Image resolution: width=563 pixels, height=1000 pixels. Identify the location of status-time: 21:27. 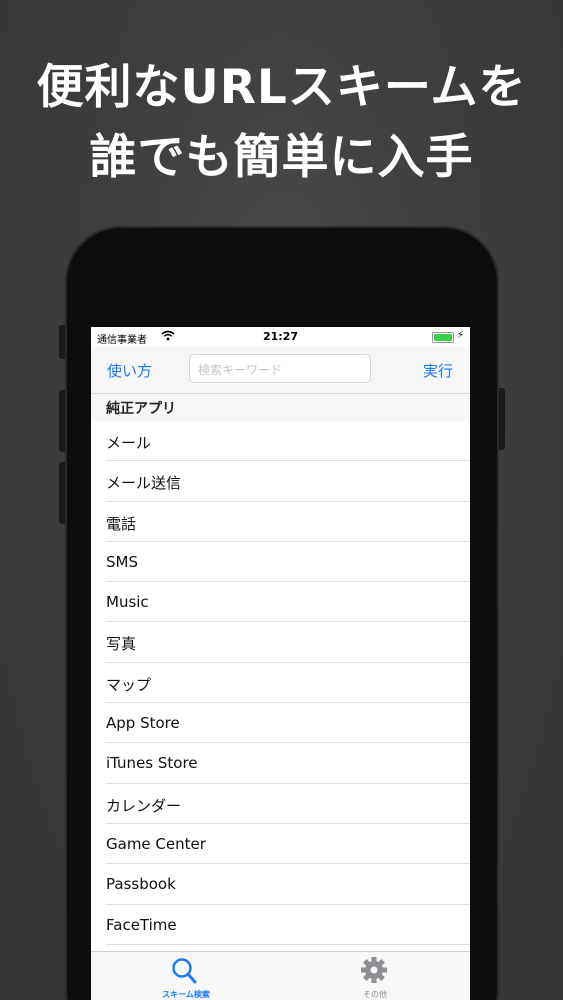
(280, 336).